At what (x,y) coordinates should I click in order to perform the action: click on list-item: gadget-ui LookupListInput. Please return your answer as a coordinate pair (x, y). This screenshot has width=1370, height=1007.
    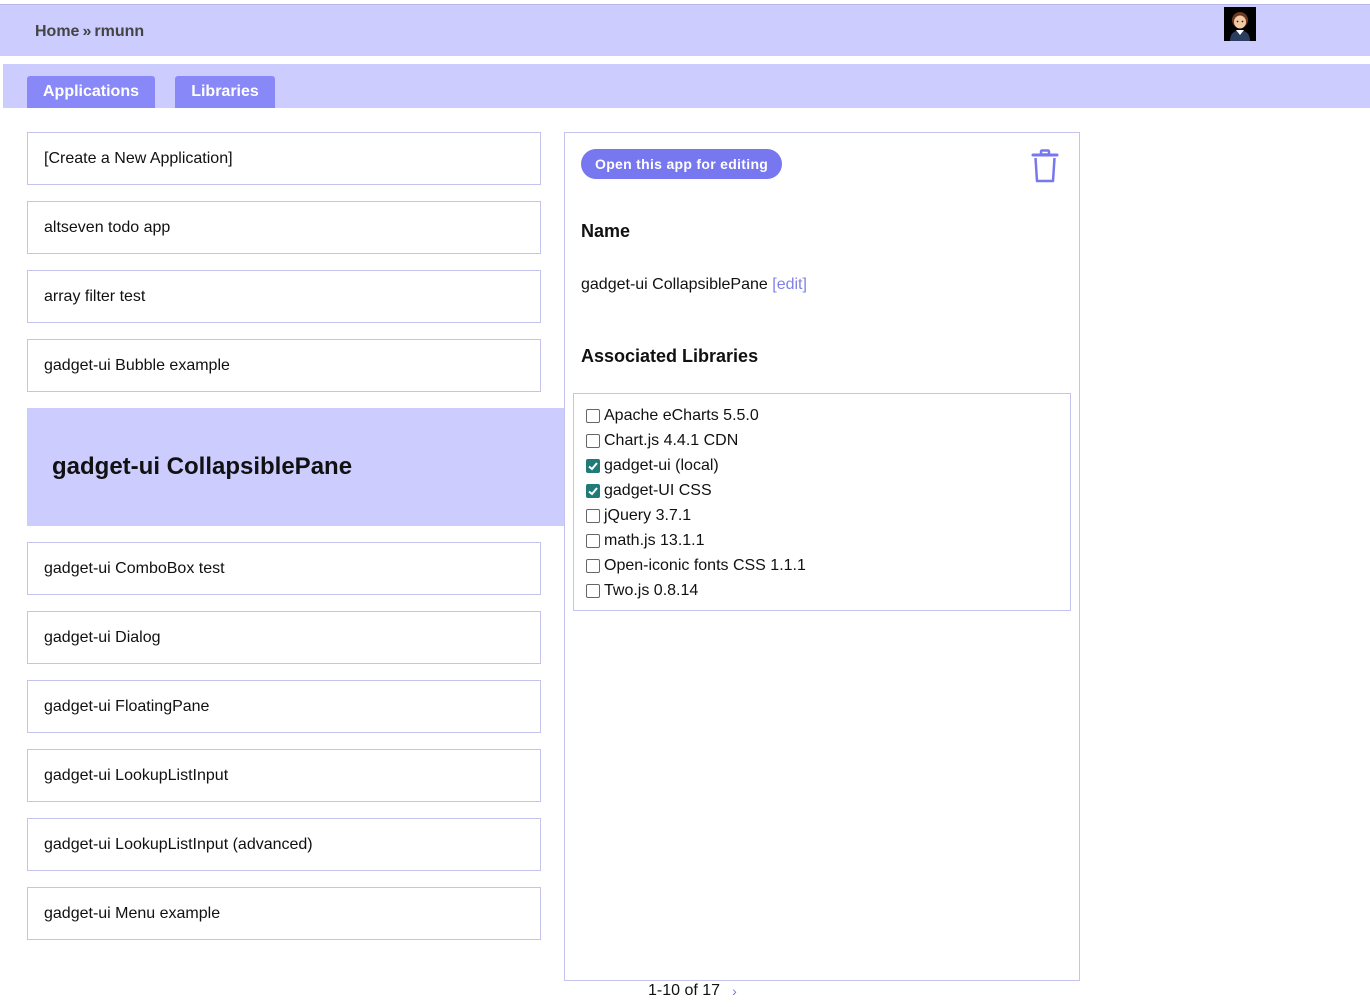
    Looking at the image, I should click on (284, 775).